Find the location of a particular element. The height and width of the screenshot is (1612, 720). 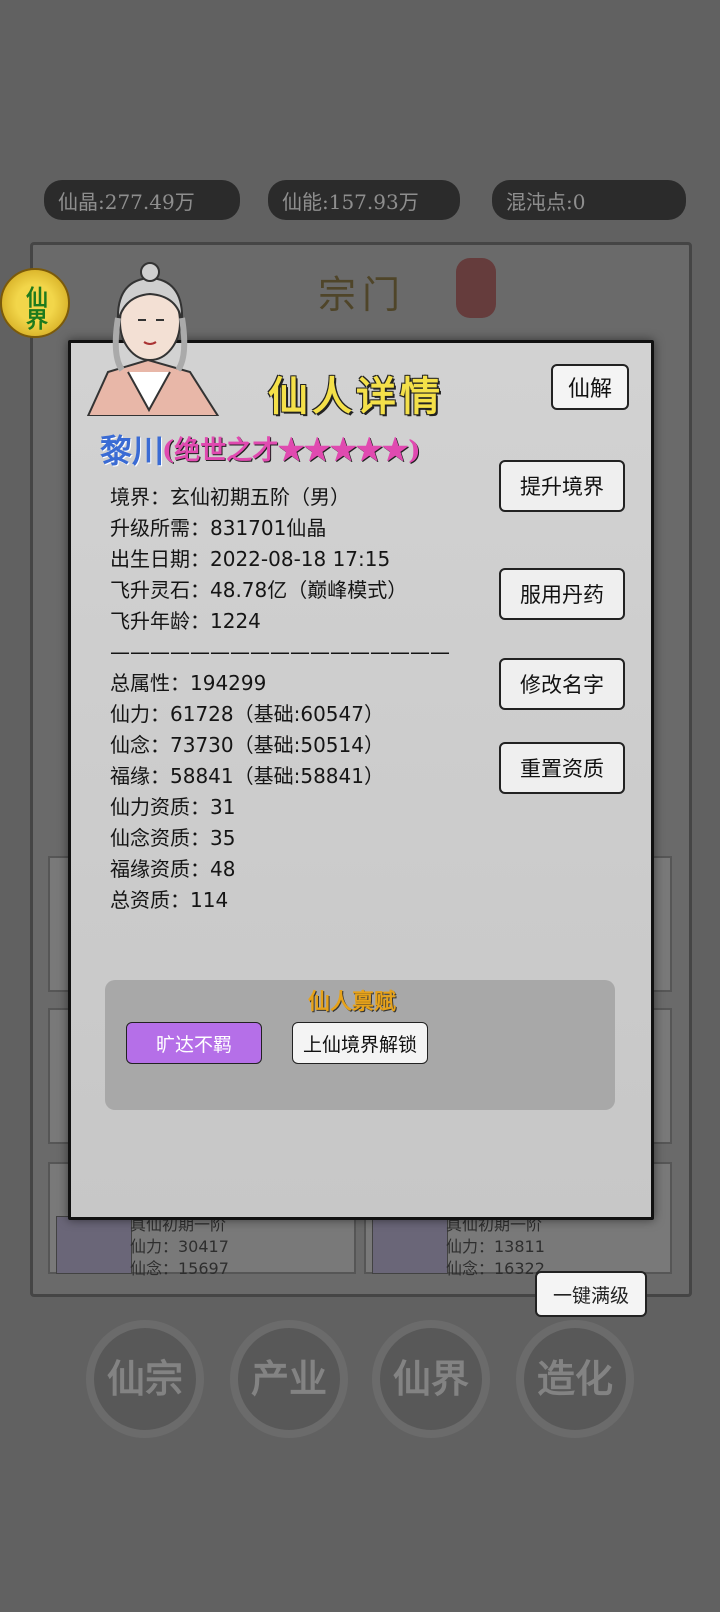

max-level-button: 一键满级 is located at coordinates (591, 1294).